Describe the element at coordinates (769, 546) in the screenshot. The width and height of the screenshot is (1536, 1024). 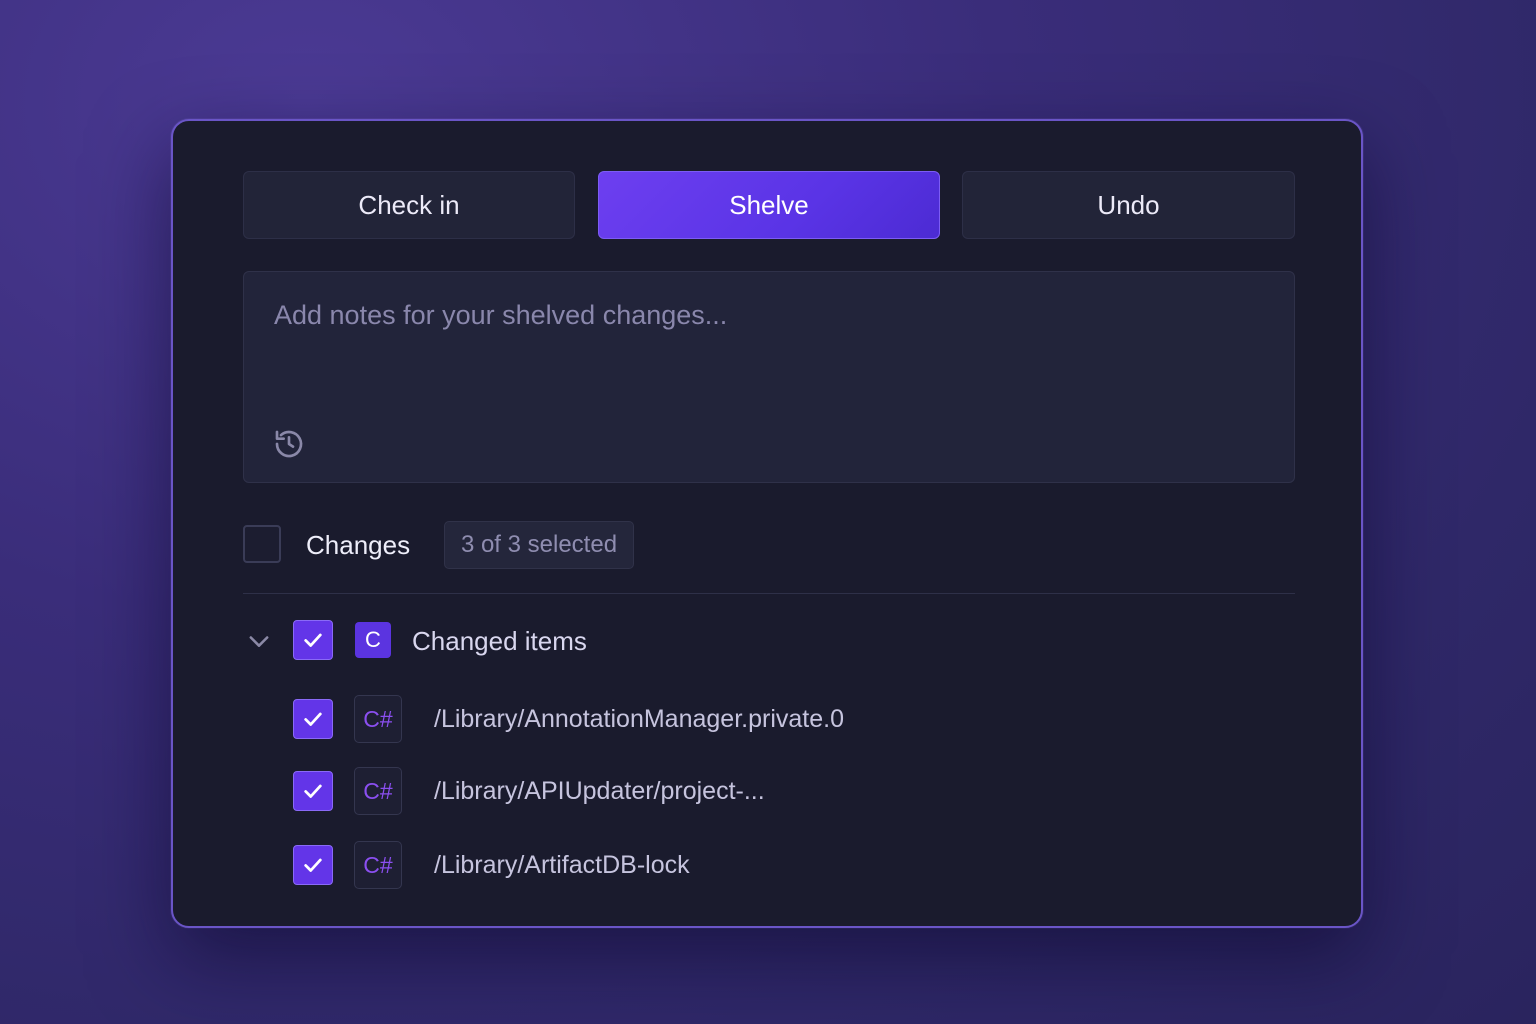
I see `changes-header: Changes 3 of 3 selected` at that location.